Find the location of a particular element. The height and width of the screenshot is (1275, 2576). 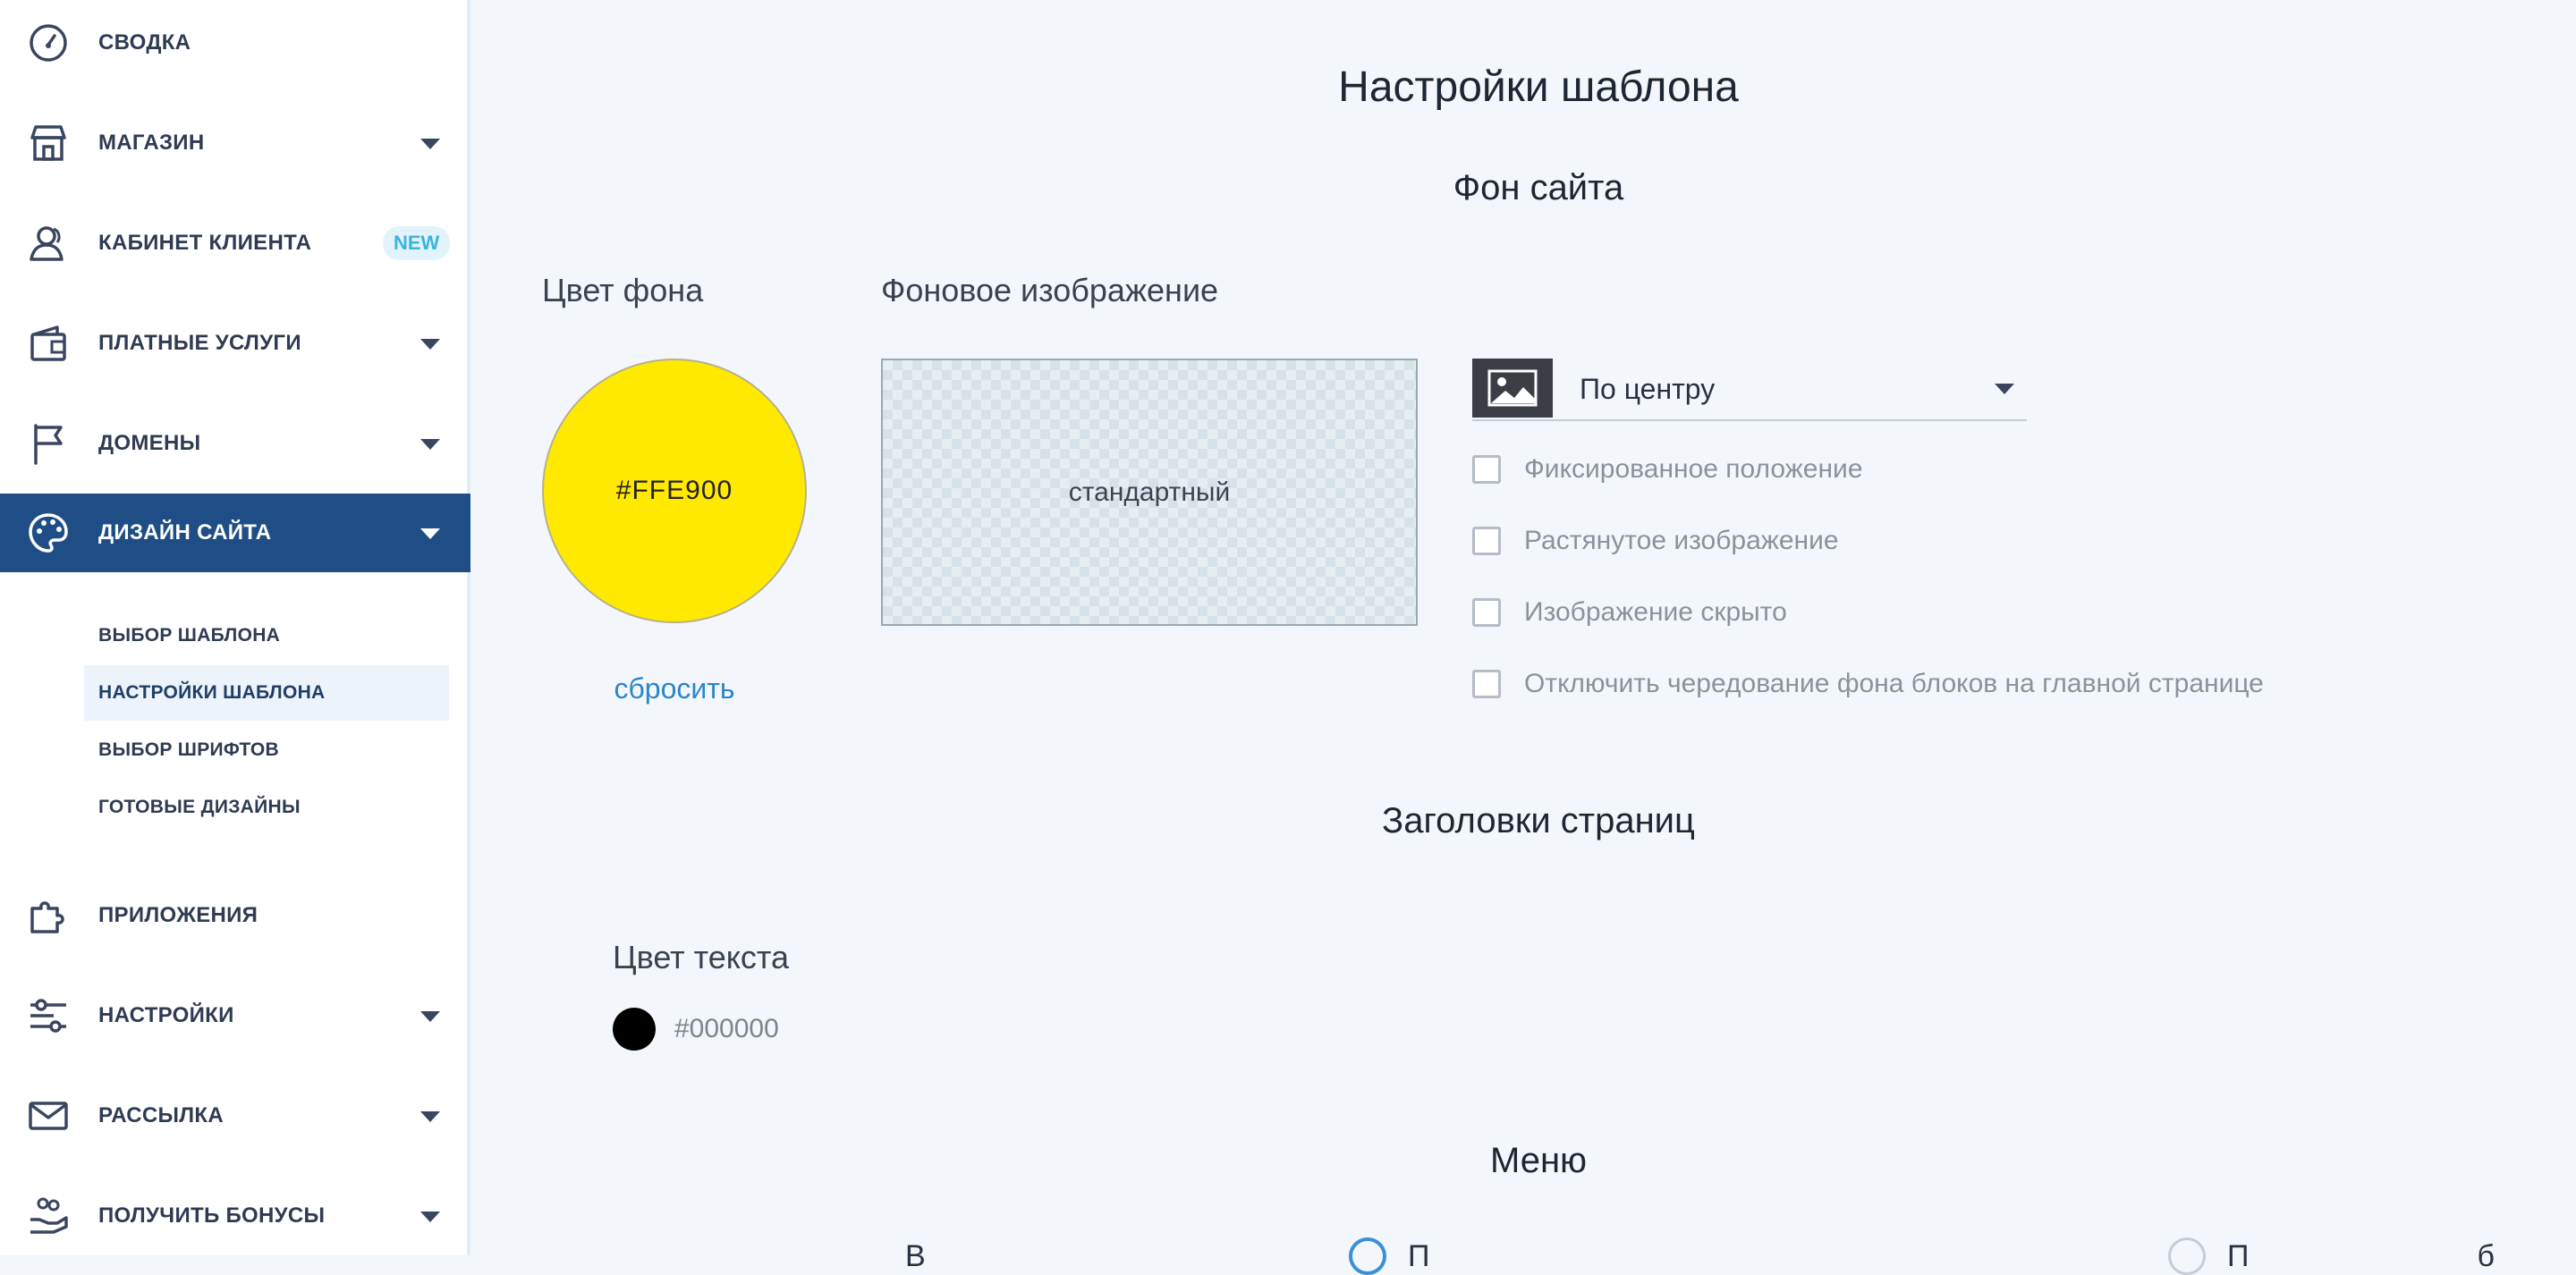

user-account-icon is located at coordinates (48, 243).